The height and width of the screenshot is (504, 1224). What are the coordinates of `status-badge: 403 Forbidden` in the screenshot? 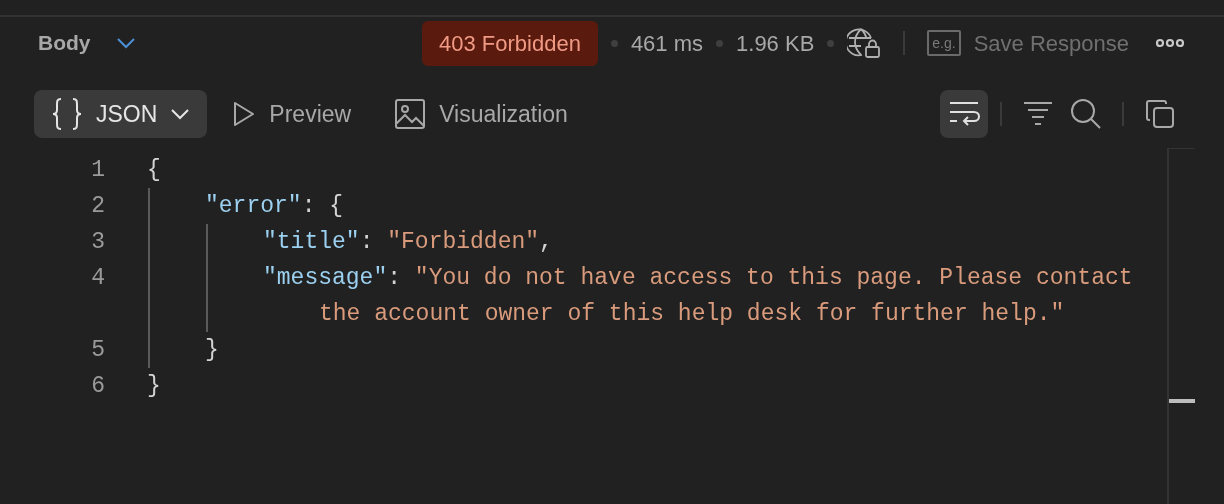 It's located at (510, 43).